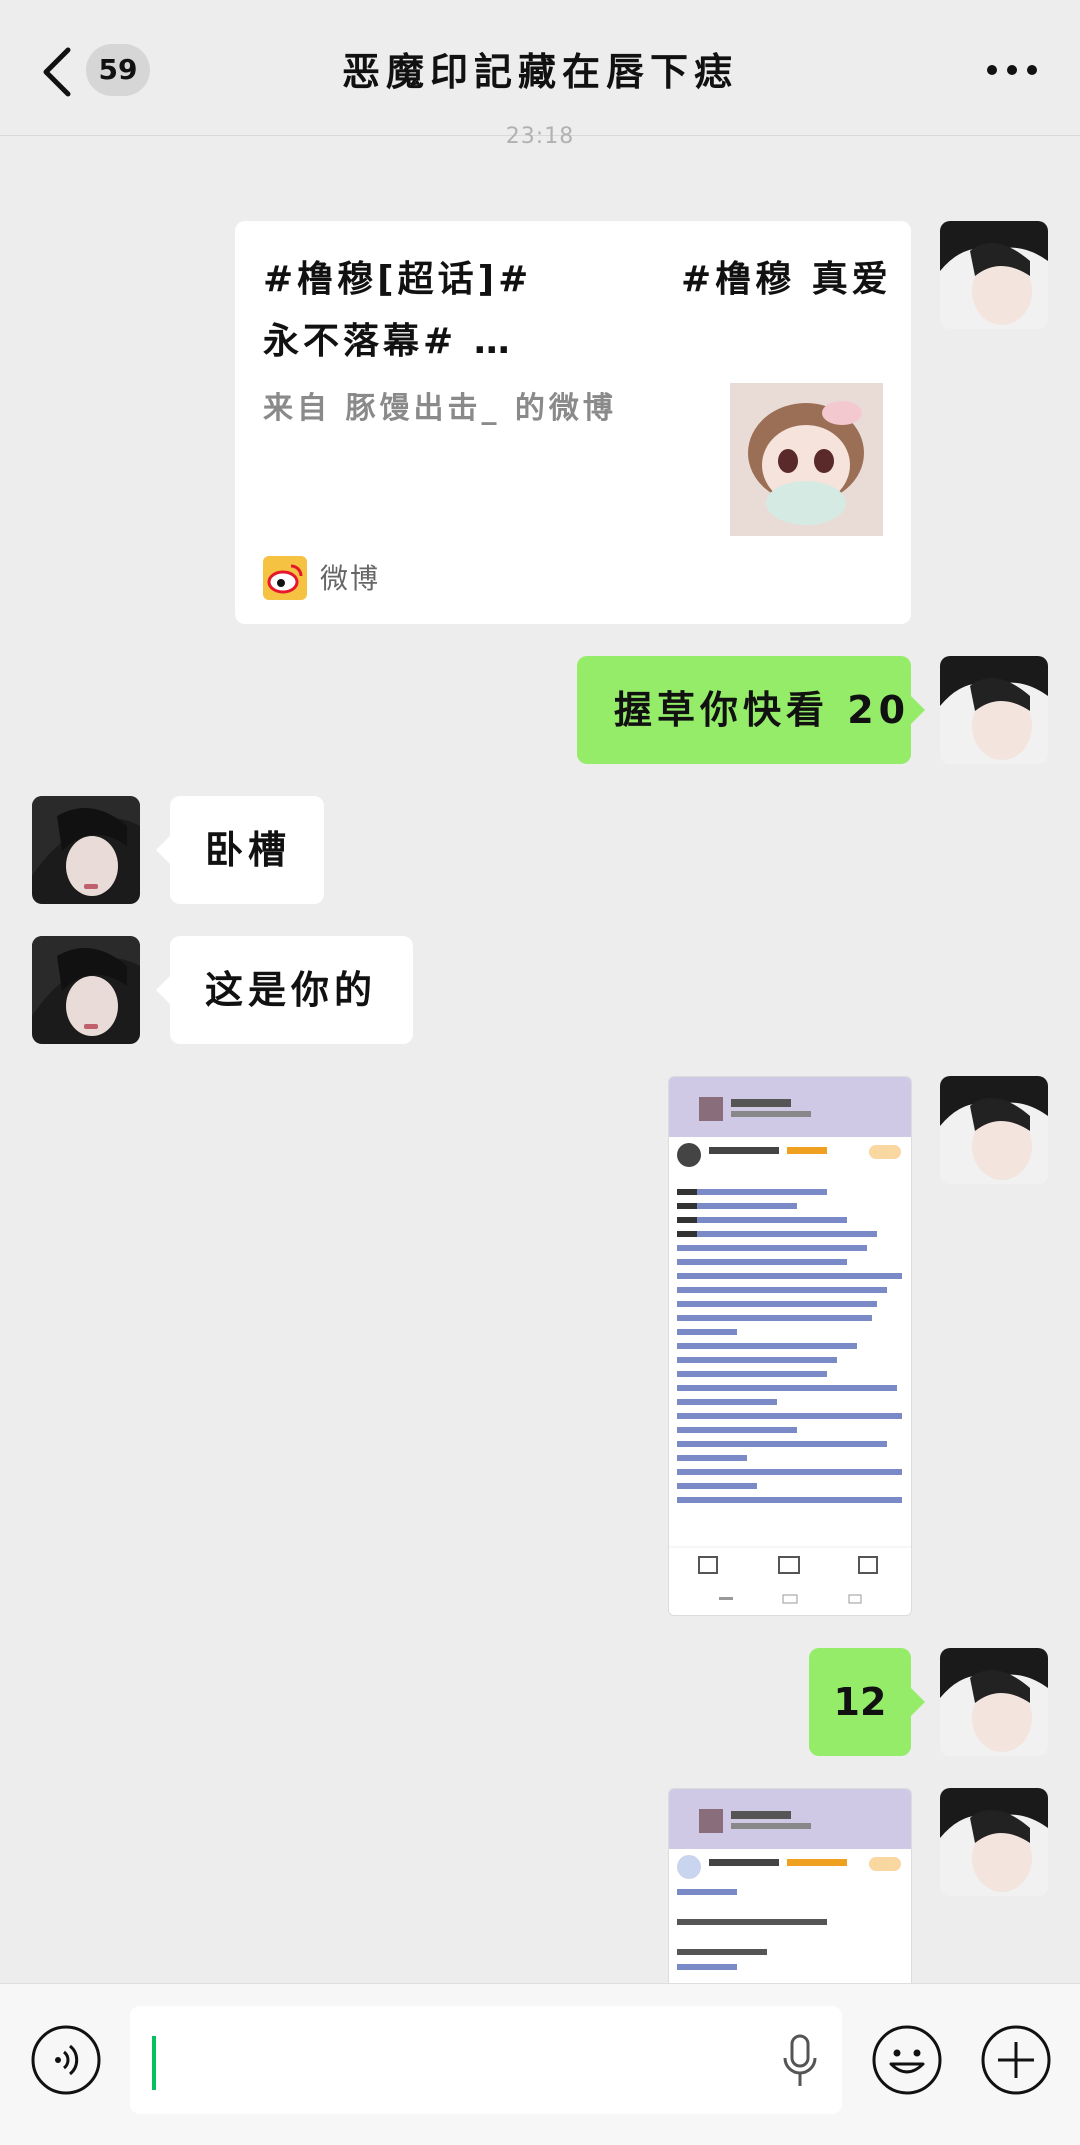  I want to click on message-bubble: 12, so click(867, 1702).